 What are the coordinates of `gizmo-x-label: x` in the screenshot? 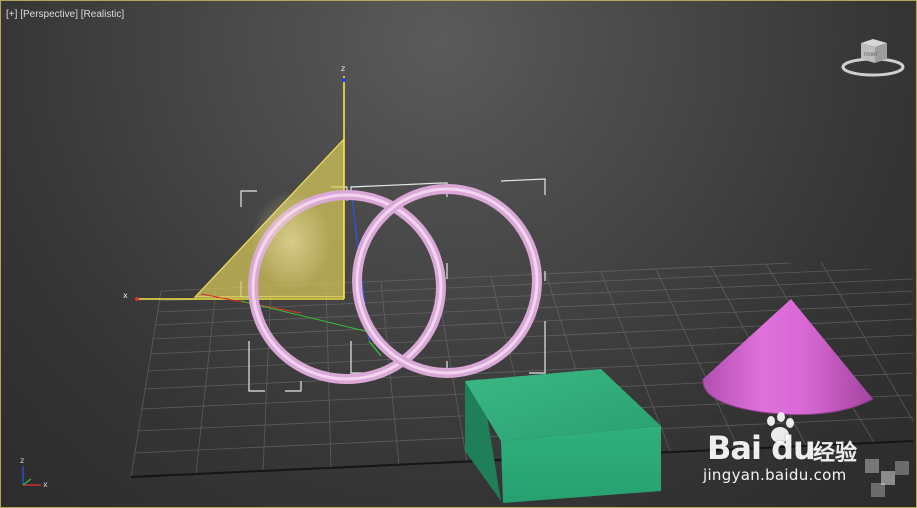 It's located at (125, 295).